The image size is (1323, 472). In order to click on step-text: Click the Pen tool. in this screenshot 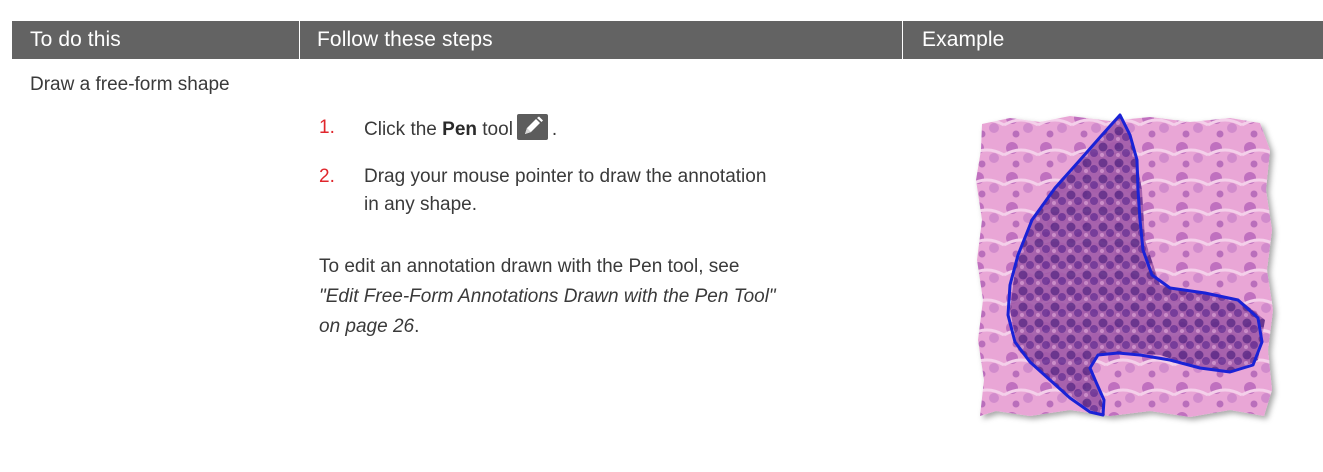, I will do `click(460, 129)`.